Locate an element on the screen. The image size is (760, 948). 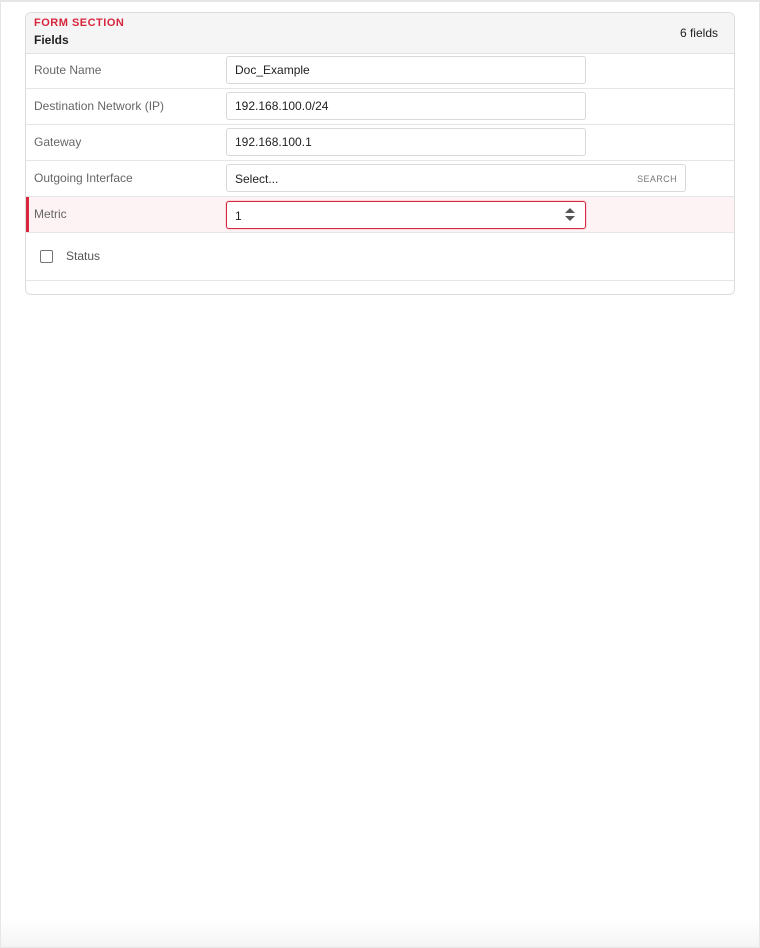
gateway-label: Gateway is located at coordinates (58, 142).